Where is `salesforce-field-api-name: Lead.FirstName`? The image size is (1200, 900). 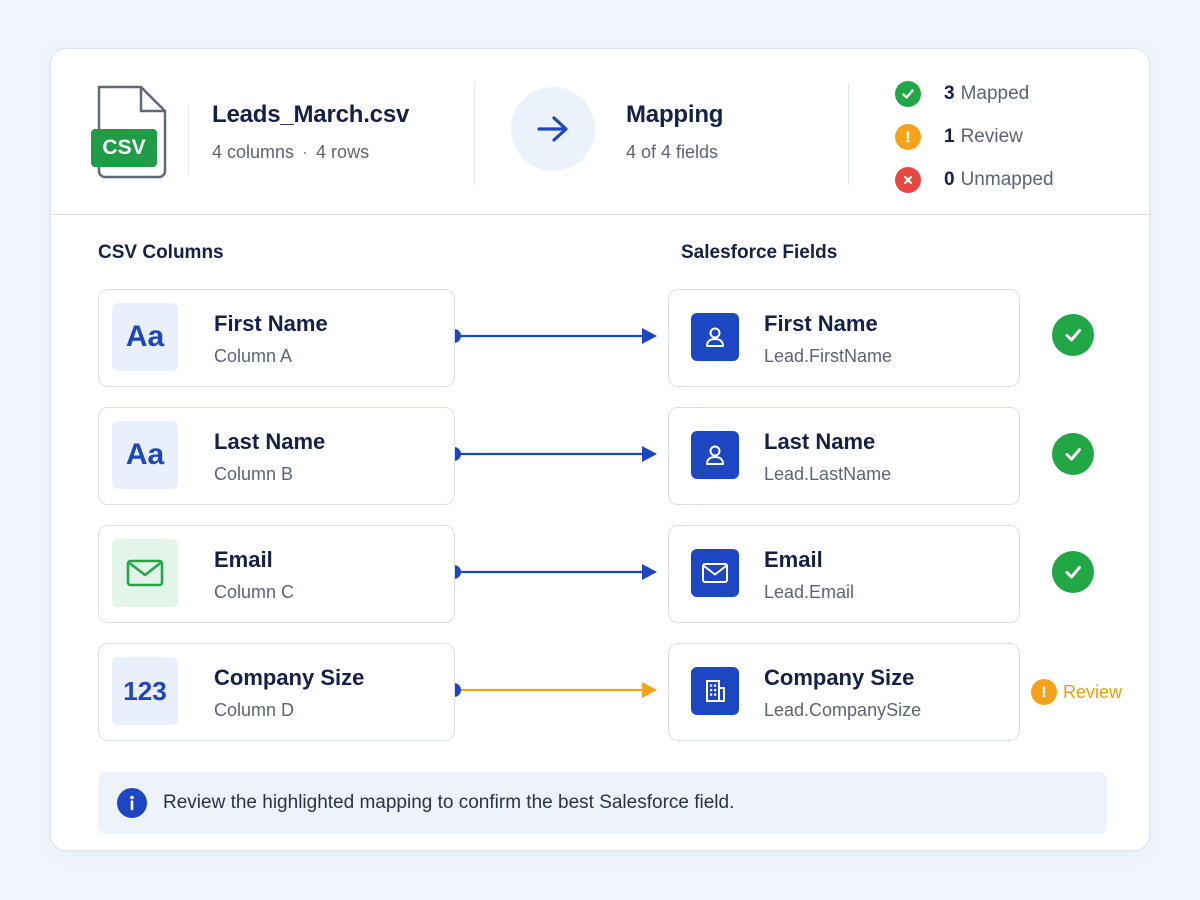
salesforce-field-api-name: Lead.FirstName is located at coordinates (828, 356).